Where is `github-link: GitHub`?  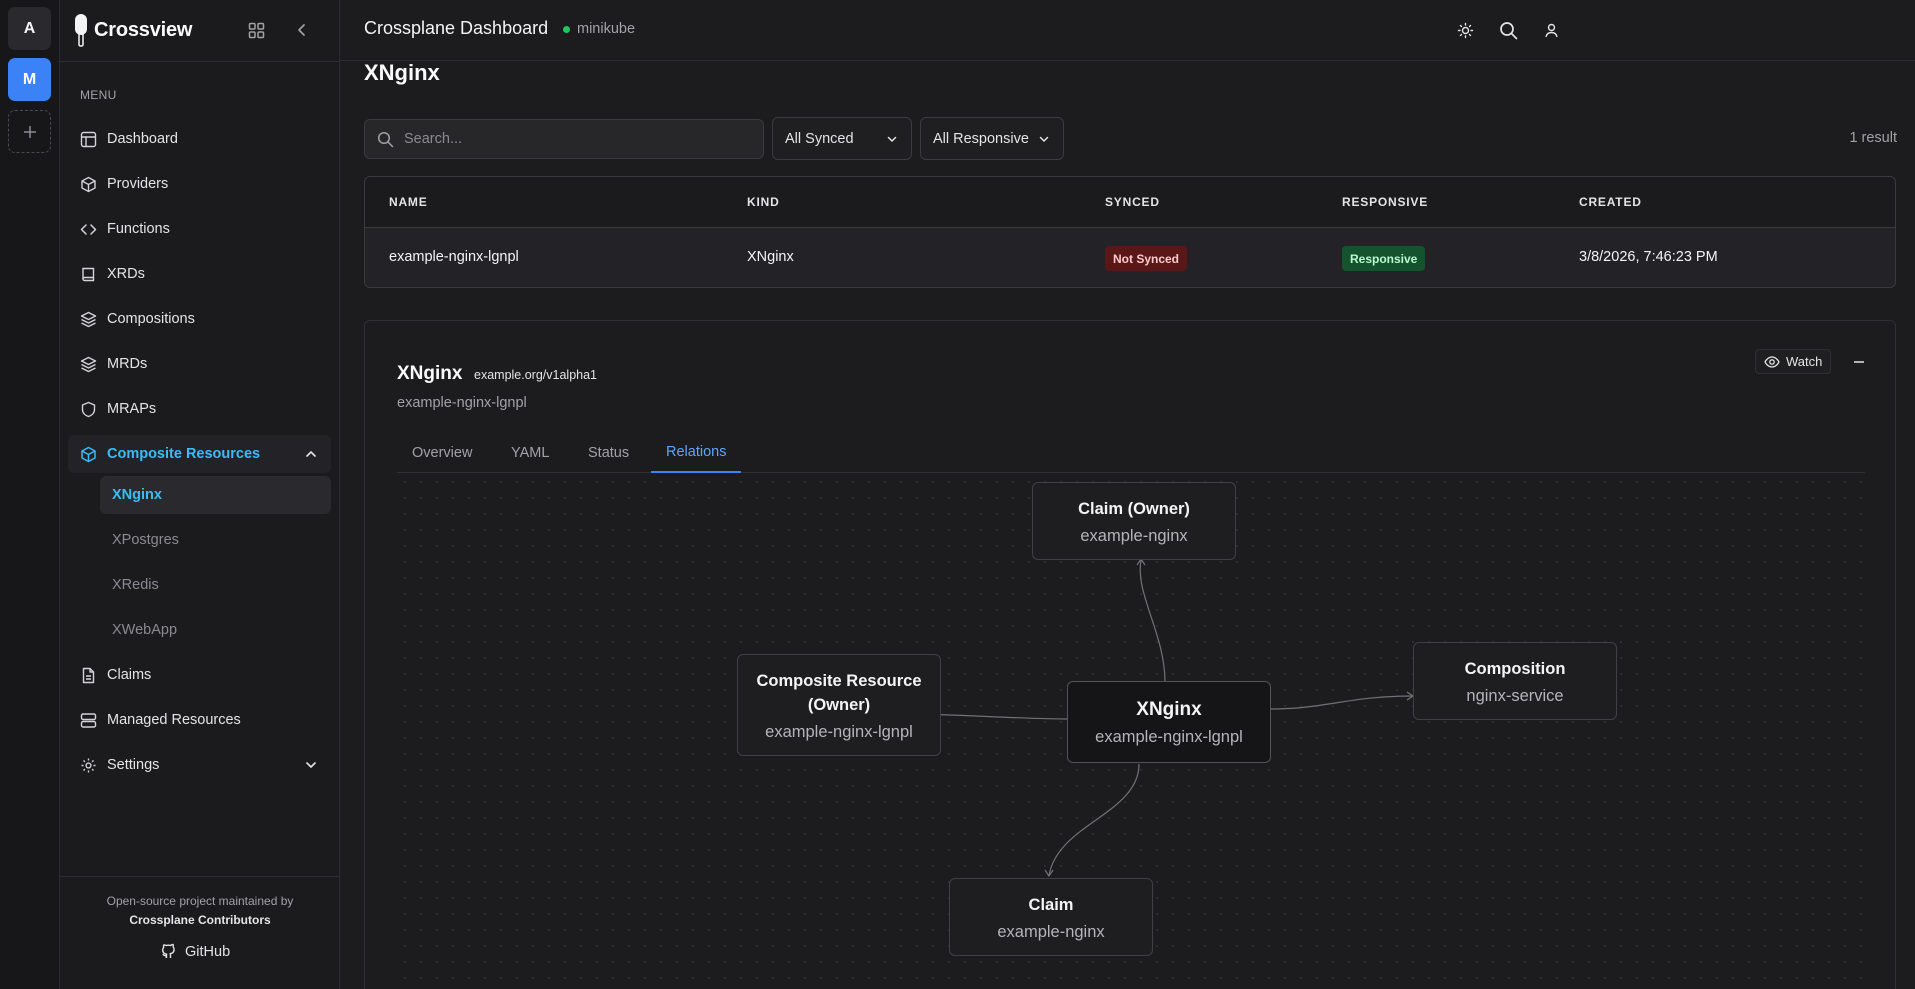 github-link: GitHub is located at coordinates (195, 951).